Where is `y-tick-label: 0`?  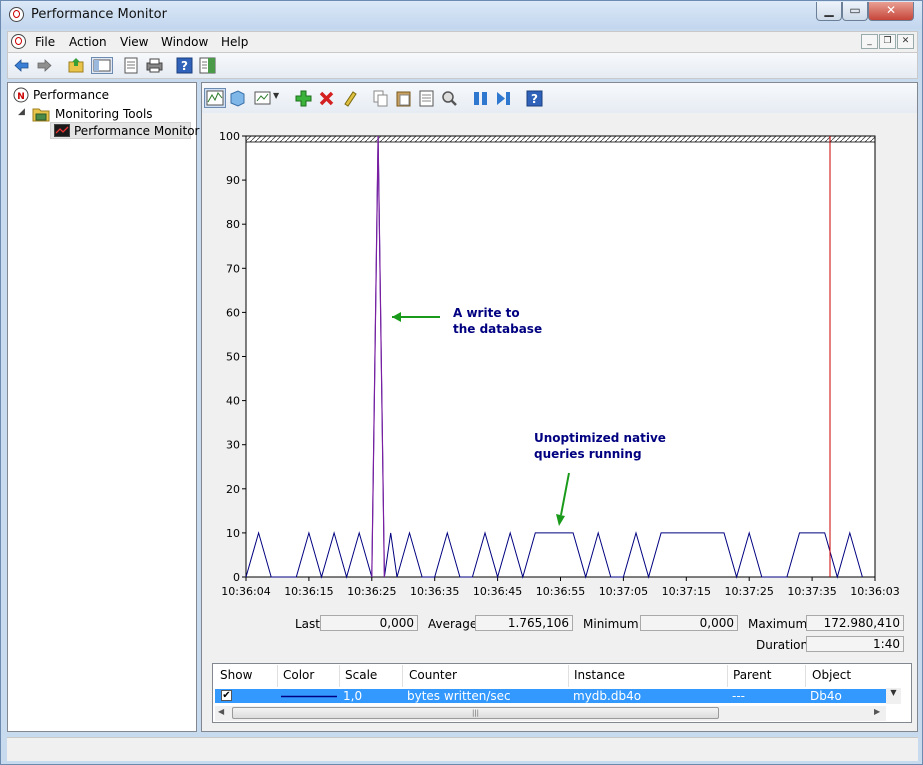
y-tick-label: 0 is located at coordinates (236, 577).